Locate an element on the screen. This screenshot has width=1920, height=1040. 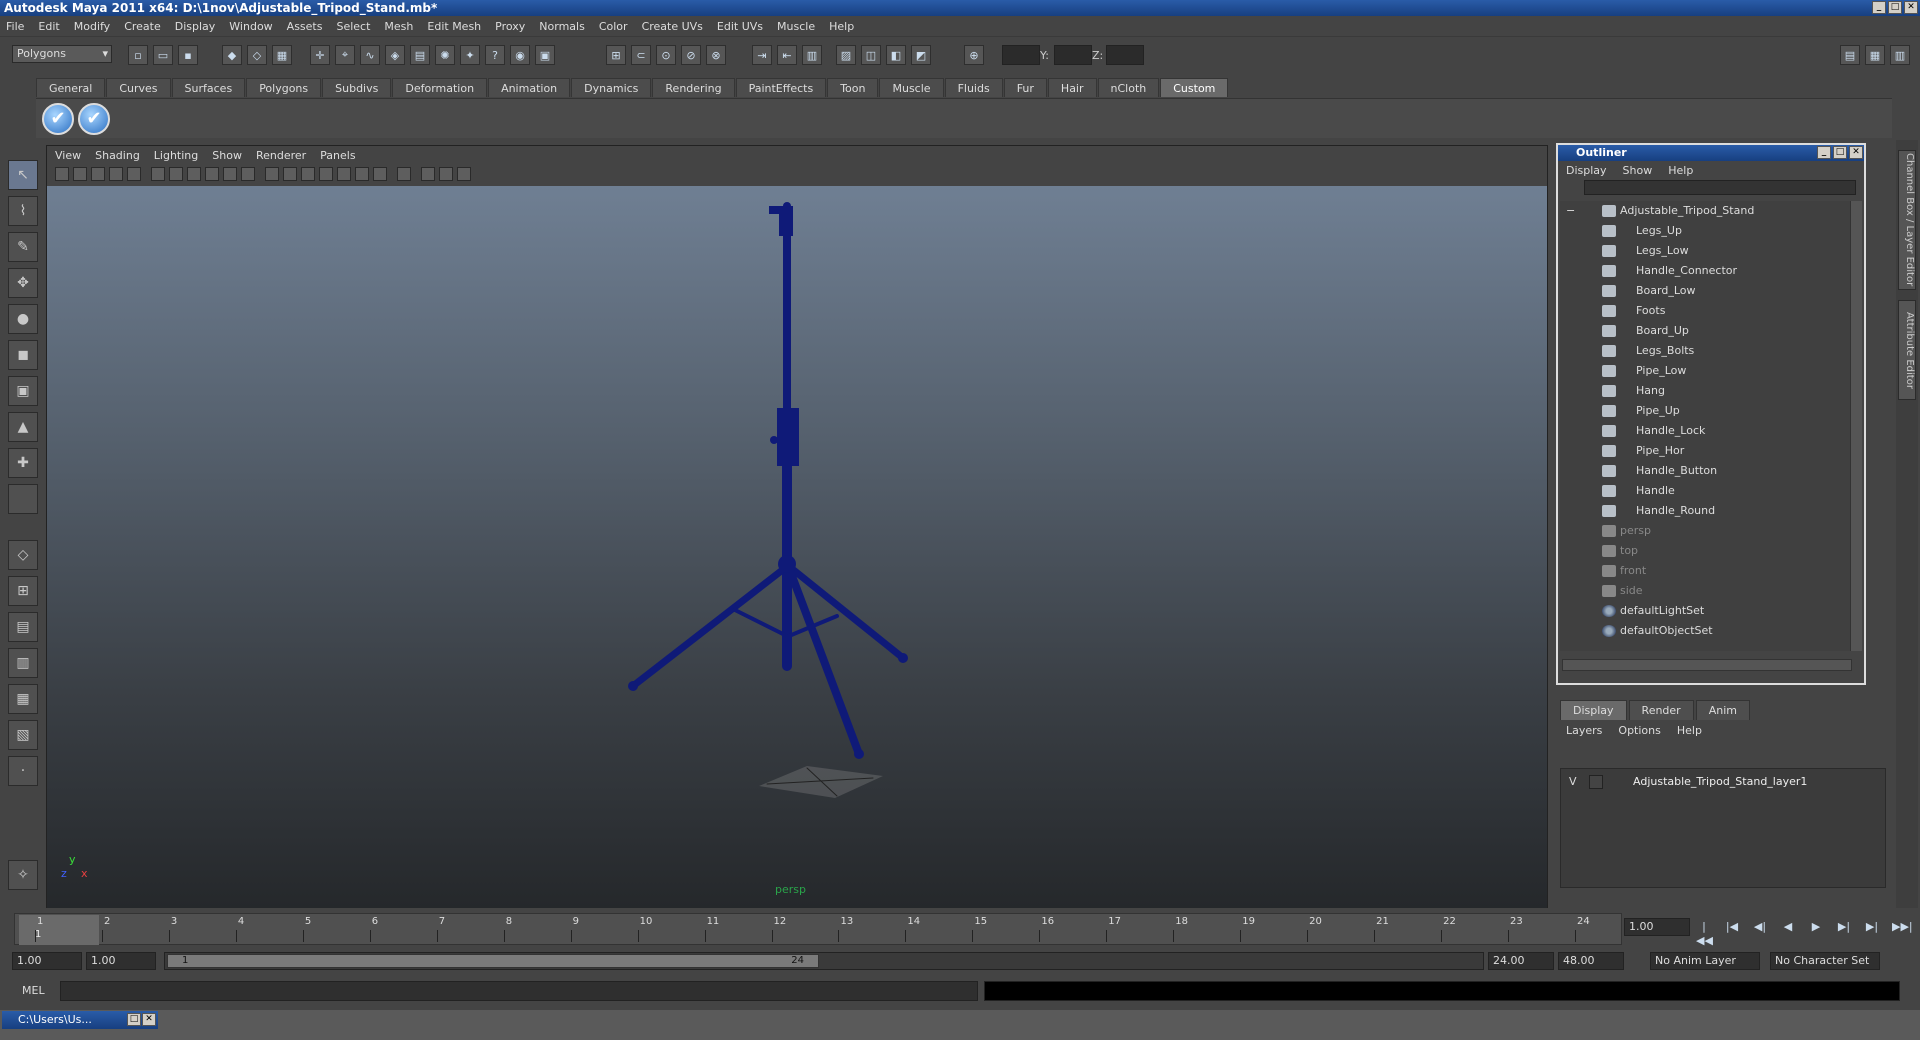
taskbar-item-close-button: ✕ is located at coordinates (149, 1019).